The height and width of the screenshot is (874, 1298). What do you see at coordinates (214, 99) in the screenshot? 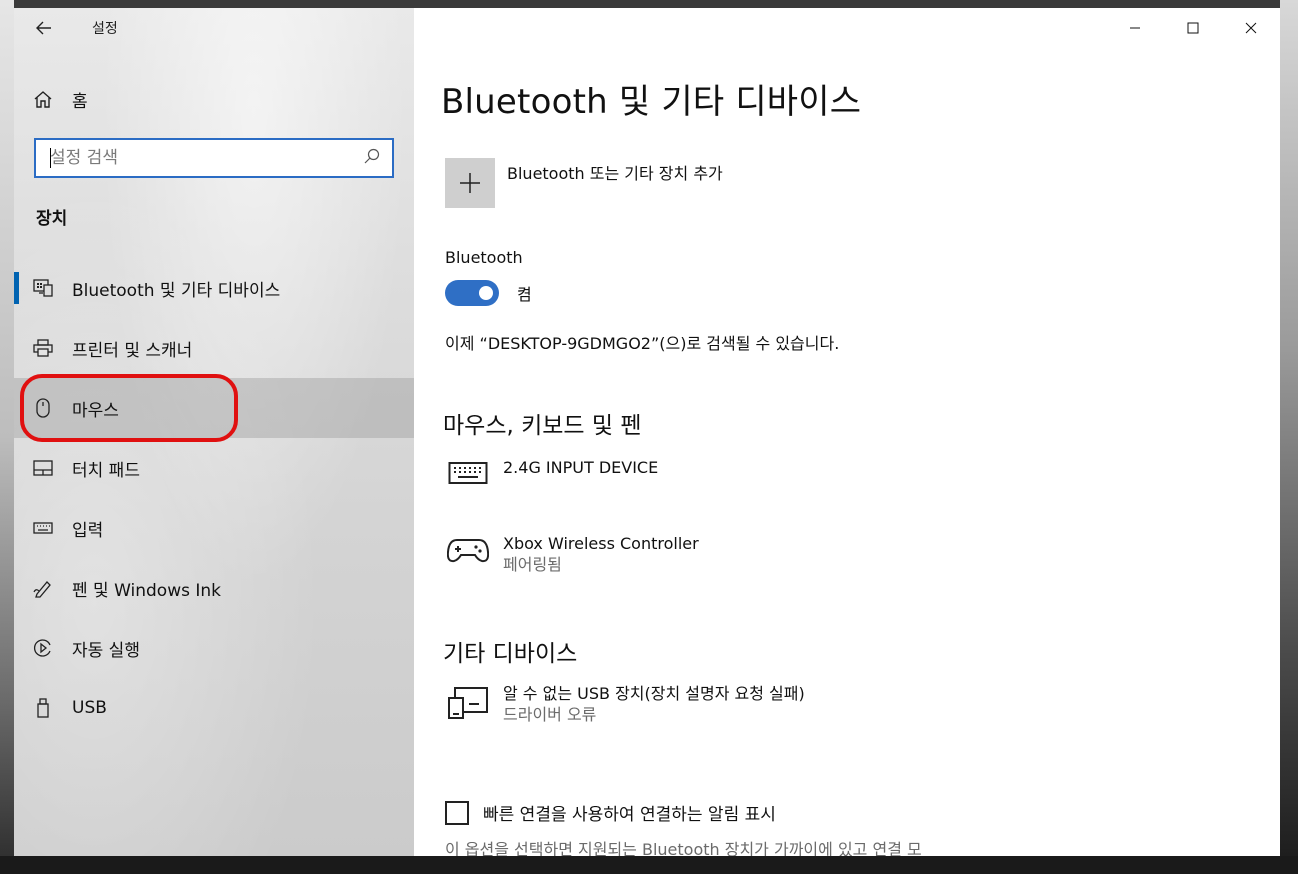
I see `home-button: 홈` at bounding box center [214, 99].